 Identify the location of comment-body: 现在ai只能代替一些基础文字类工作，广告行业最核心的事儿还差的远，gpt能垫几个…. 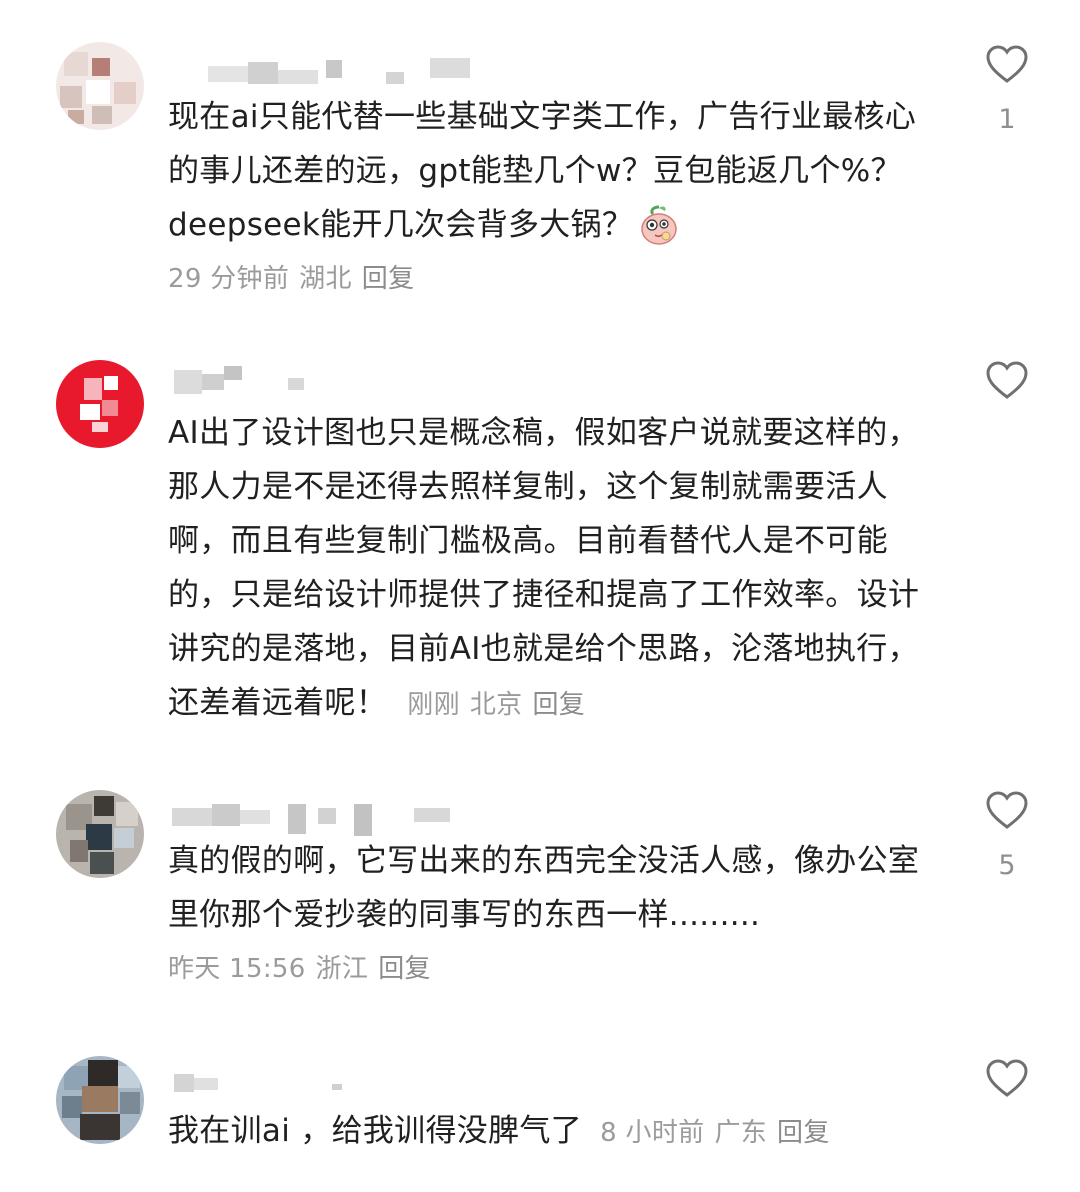
(548, 198).